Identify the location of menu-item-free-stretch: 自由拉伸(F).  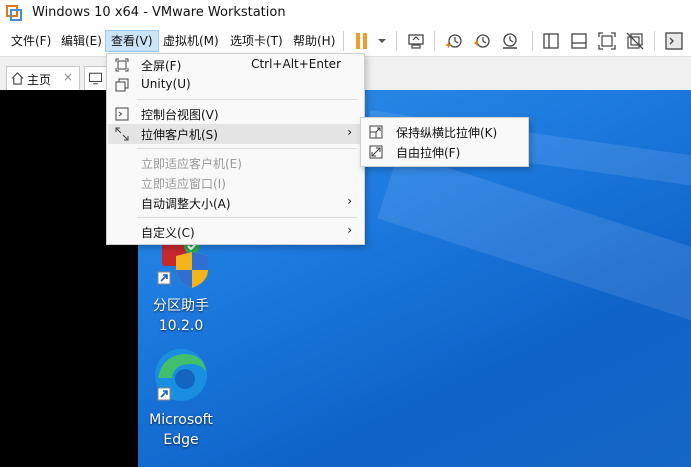
(444, 152).